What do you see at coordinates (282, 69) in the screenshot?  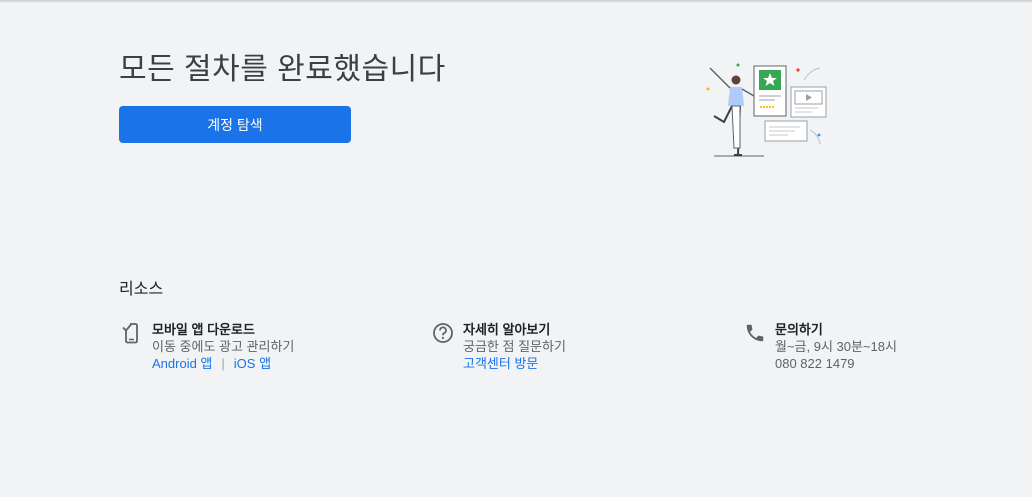 I see `page-title: 모든 절차를 완료했습니다` at bounding box center [282, 69].